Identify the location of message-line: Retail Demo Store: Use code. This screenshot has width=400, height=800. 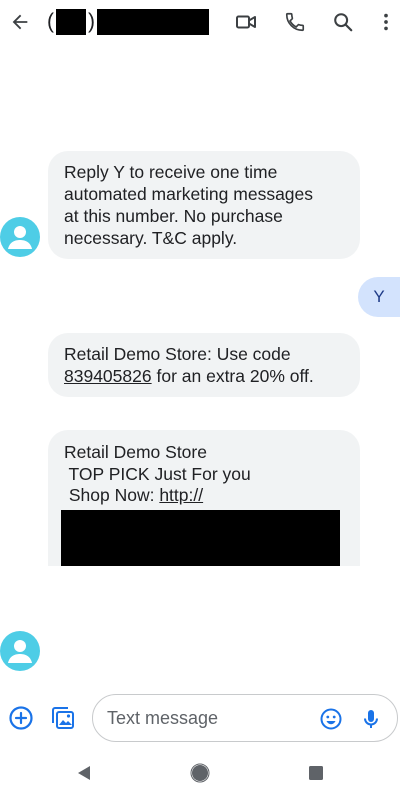
(177, 354).